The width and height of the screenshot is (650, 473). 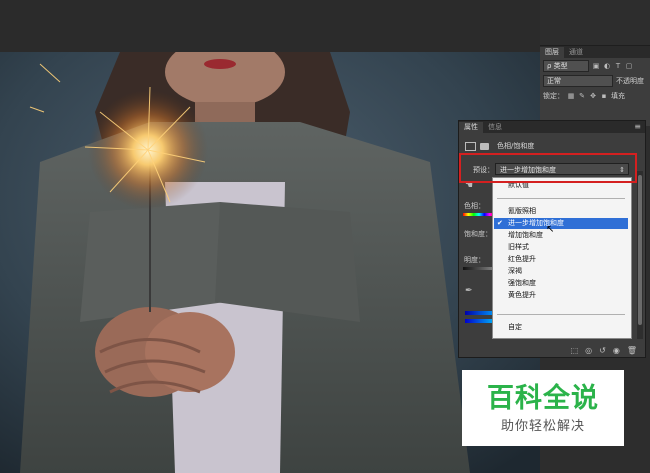 I want to click on chevron-updown-icon: ⇕, so click(x=622, y=170).